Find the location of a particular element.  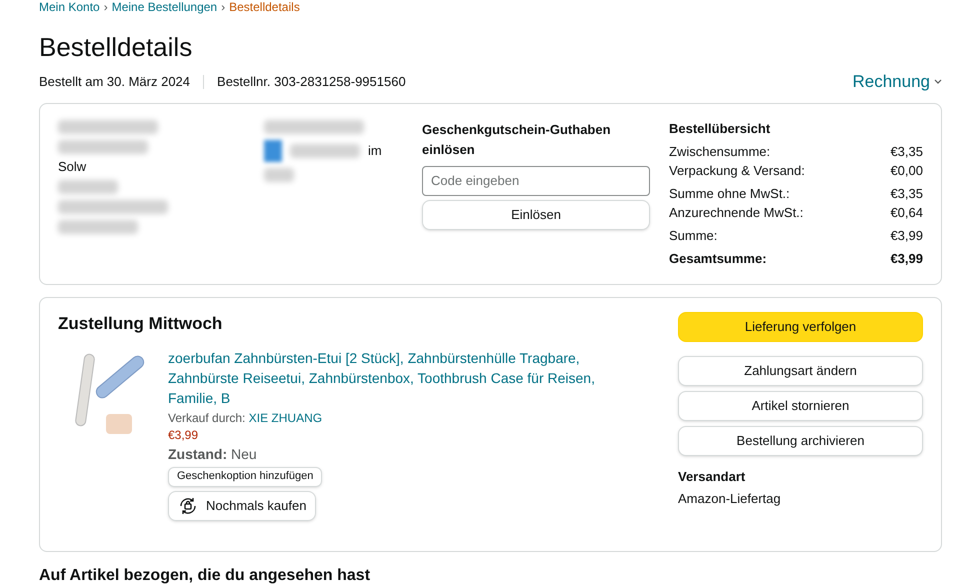

action-button: Artikel stornieren is located at coordinates (800, 405).